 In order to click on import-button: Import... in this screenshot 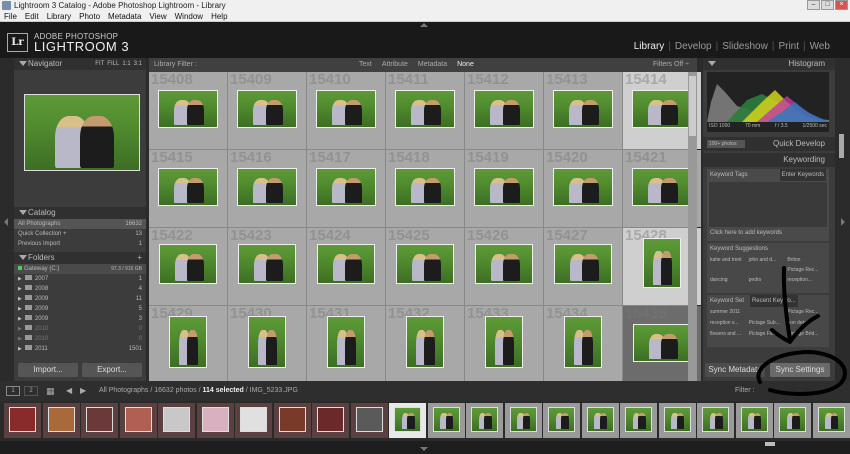, I will do `click(48, 370)`.